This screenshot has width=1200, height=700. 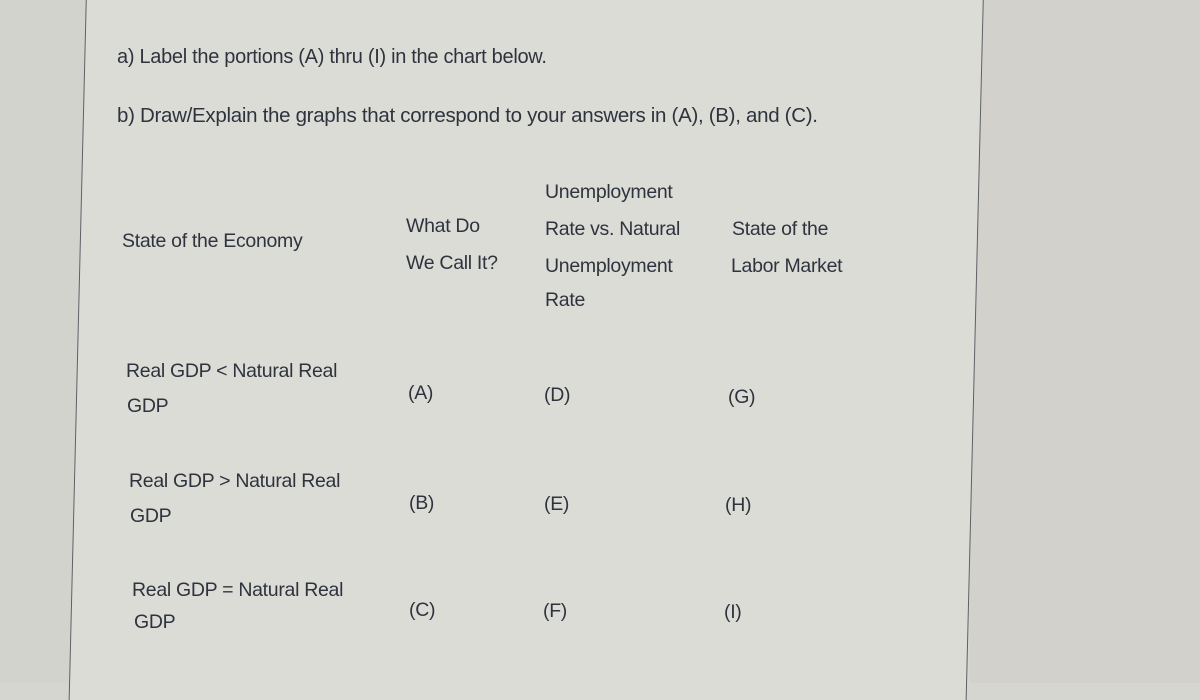 What do you see at coordinates (212, 241) in the screenshot?
I see `header-state-of-economy: State of the Economy` at bounding box center [212, 241].